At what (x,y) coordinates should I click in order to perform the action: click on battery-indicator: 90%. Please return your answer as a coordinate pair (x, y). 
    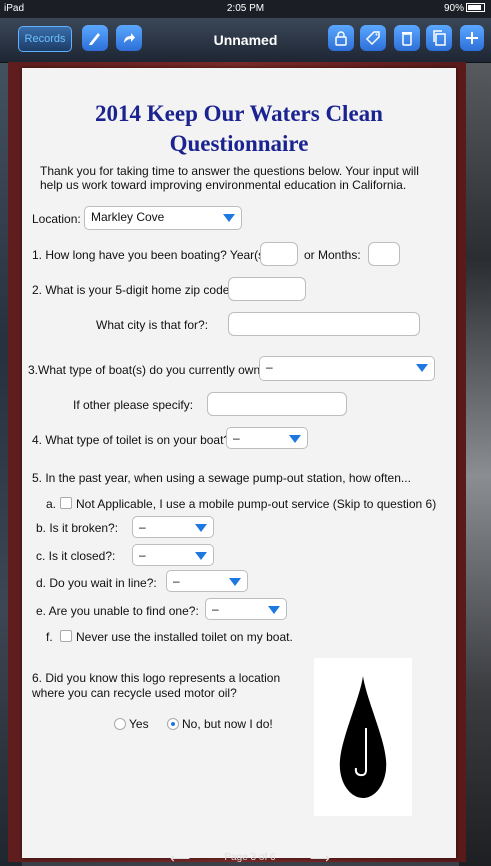
    Looking at the image, I should click on (464, 8).